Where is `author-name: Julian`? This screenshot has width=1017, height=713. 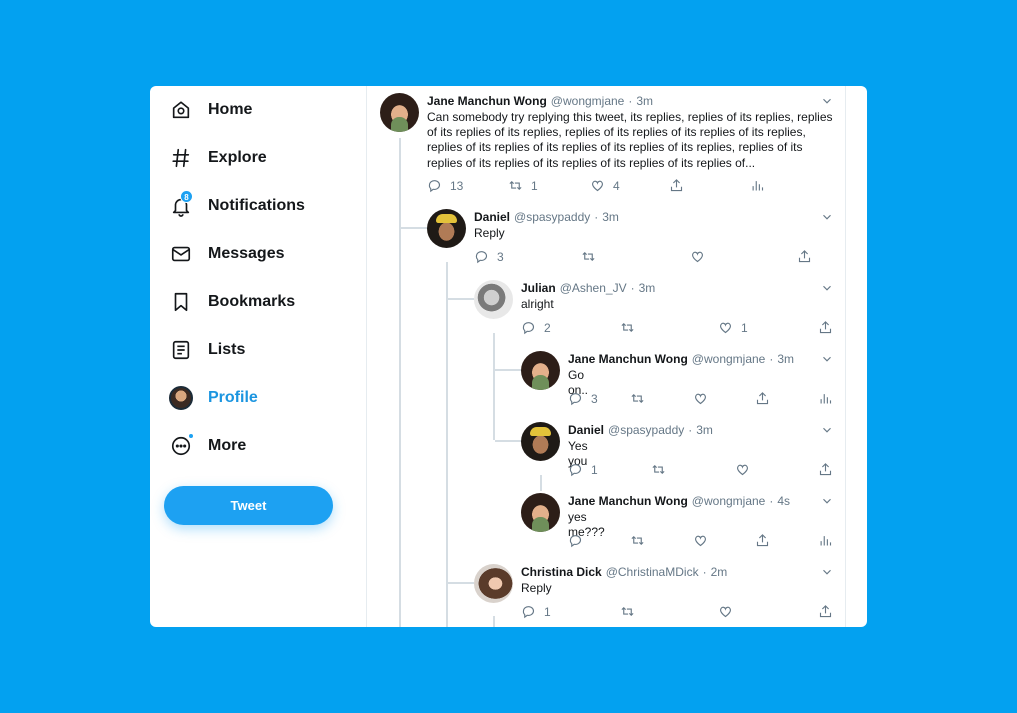
author-name: Julian is located at coordinates (538, 288).